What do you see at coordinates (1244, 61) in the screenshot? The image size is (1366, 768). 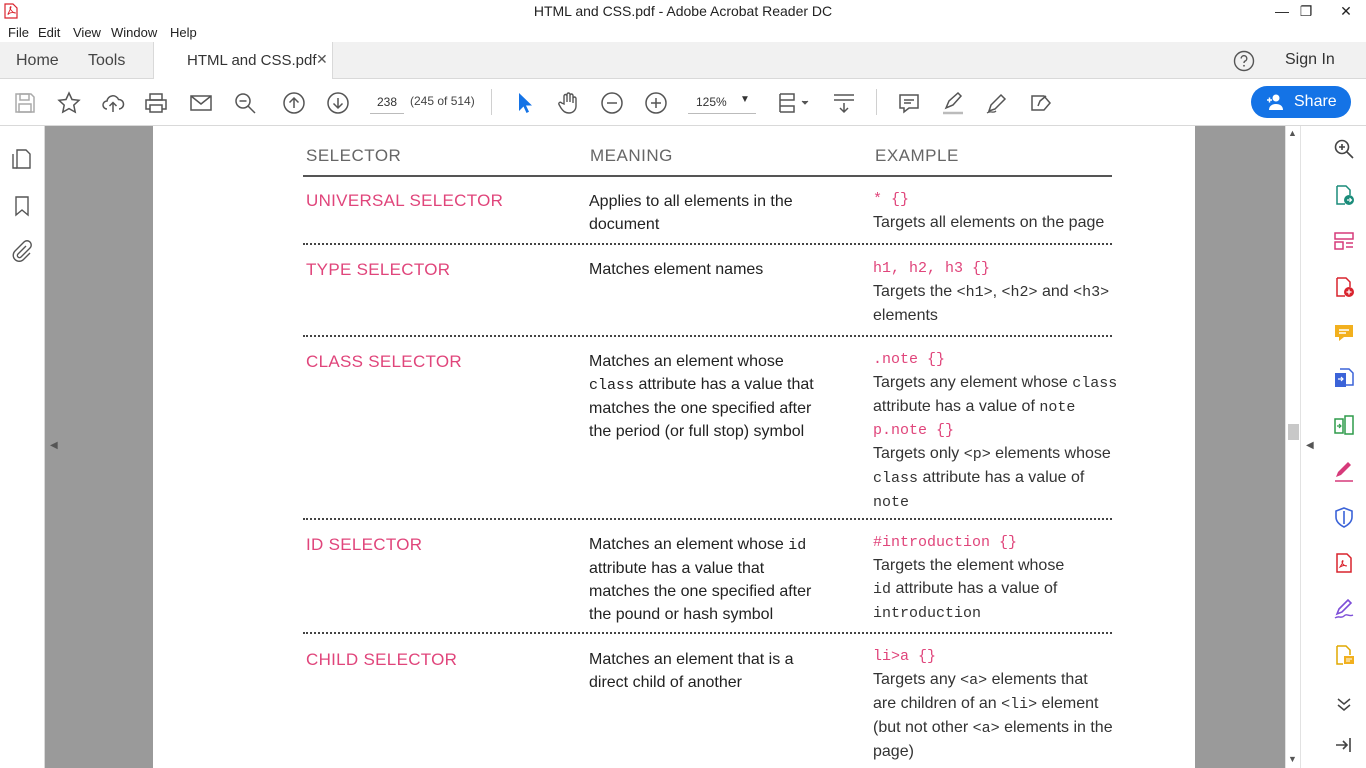 I see `help-icon` at bounding box center [1244, 61].